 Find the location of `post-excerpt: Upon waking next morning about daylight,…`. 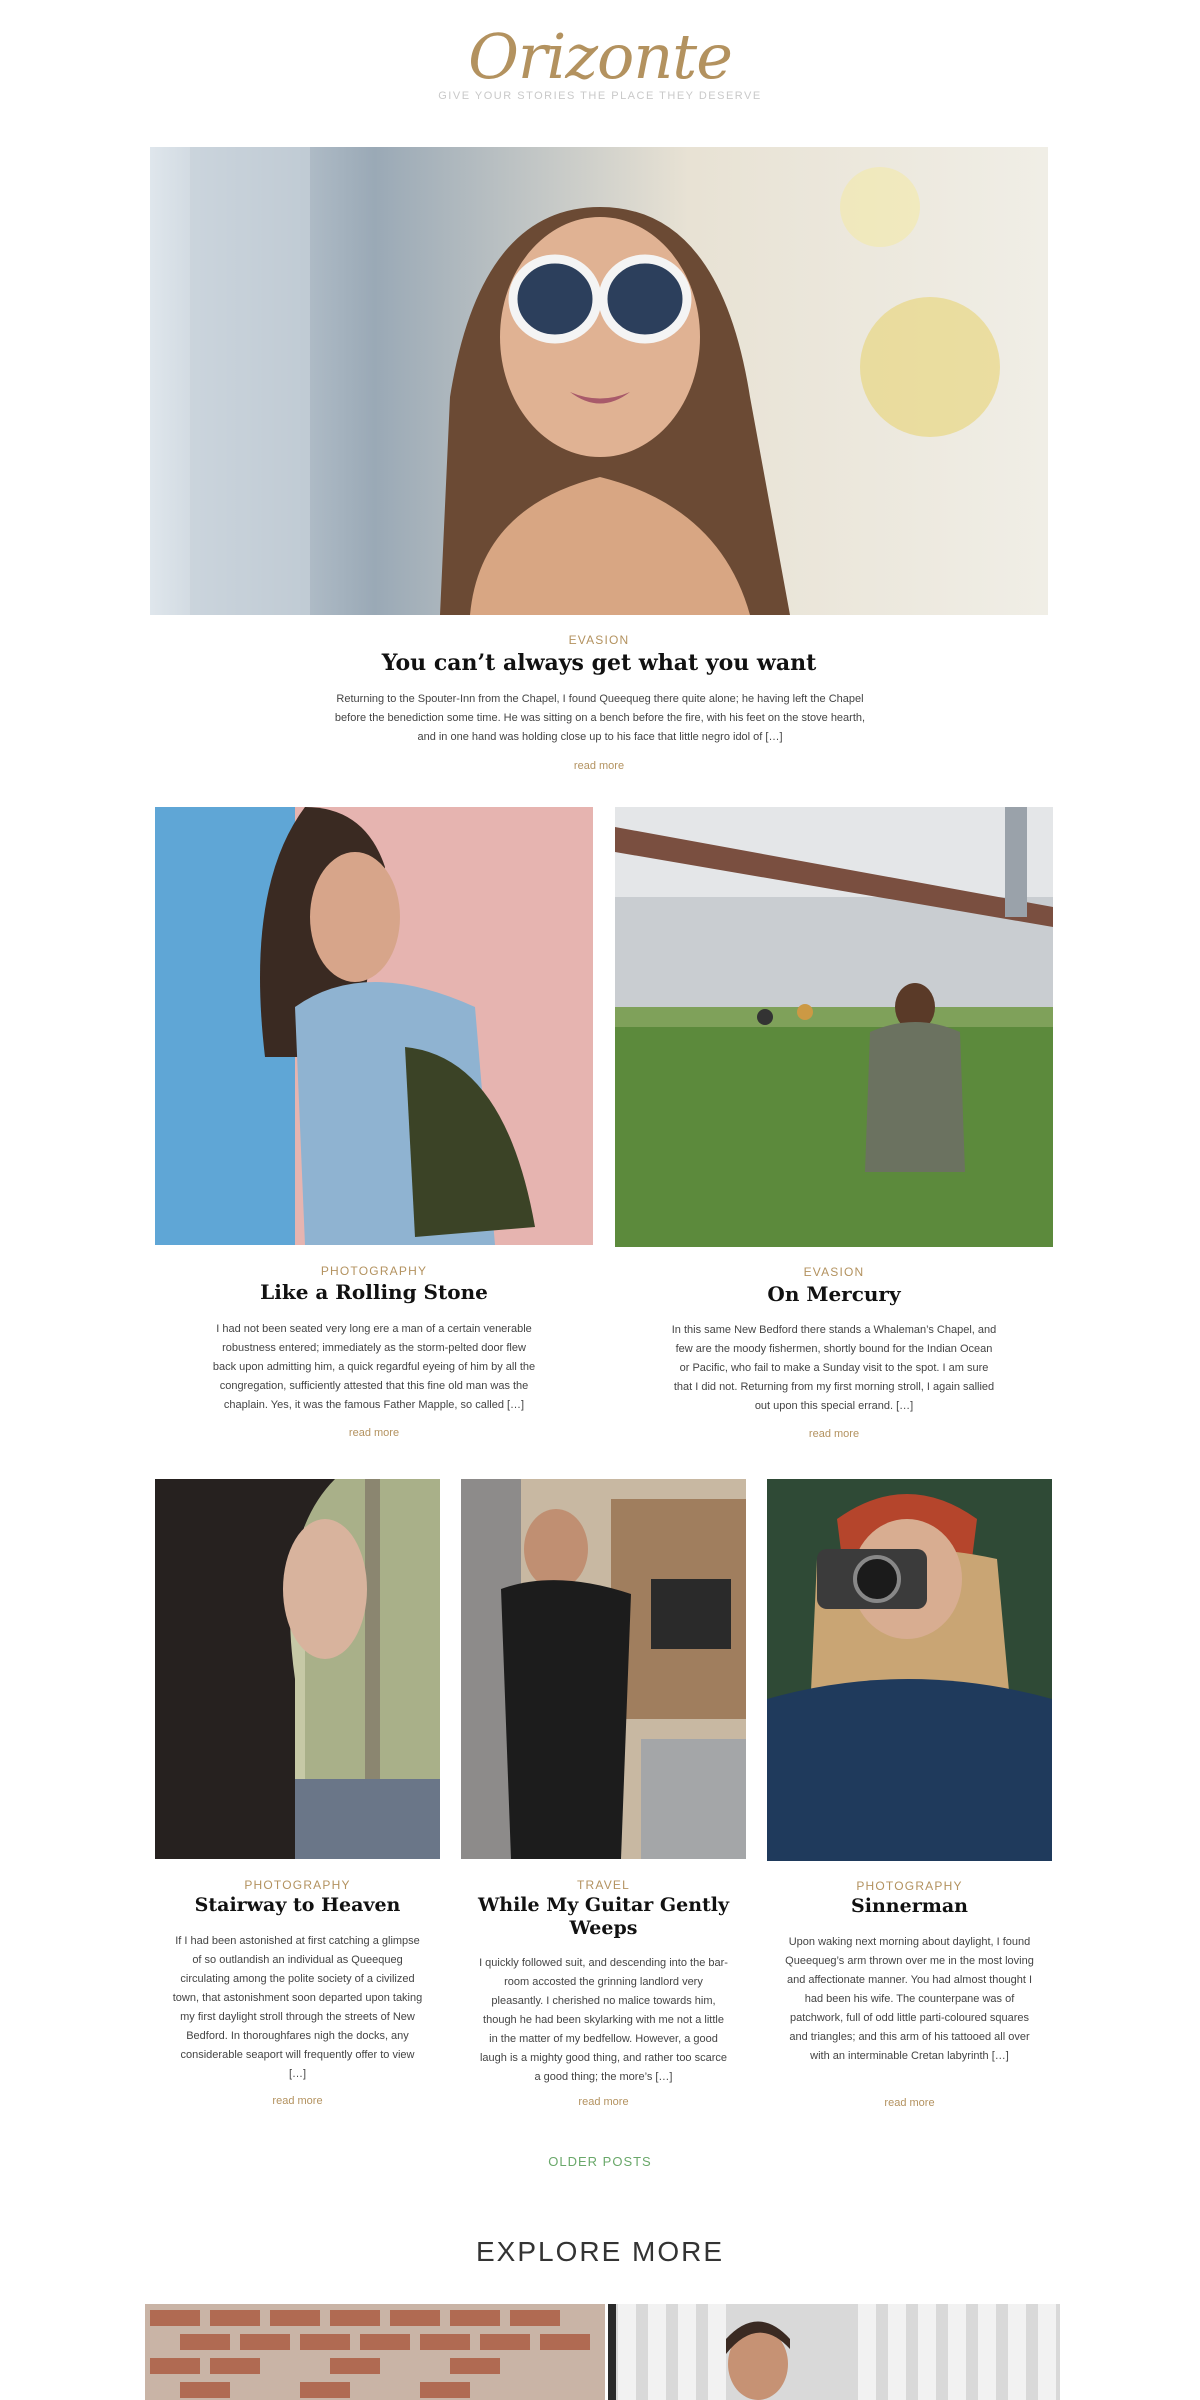

post-excerpt: Upon waking next morning about daylight,… is located at coordinates (909, 1999).